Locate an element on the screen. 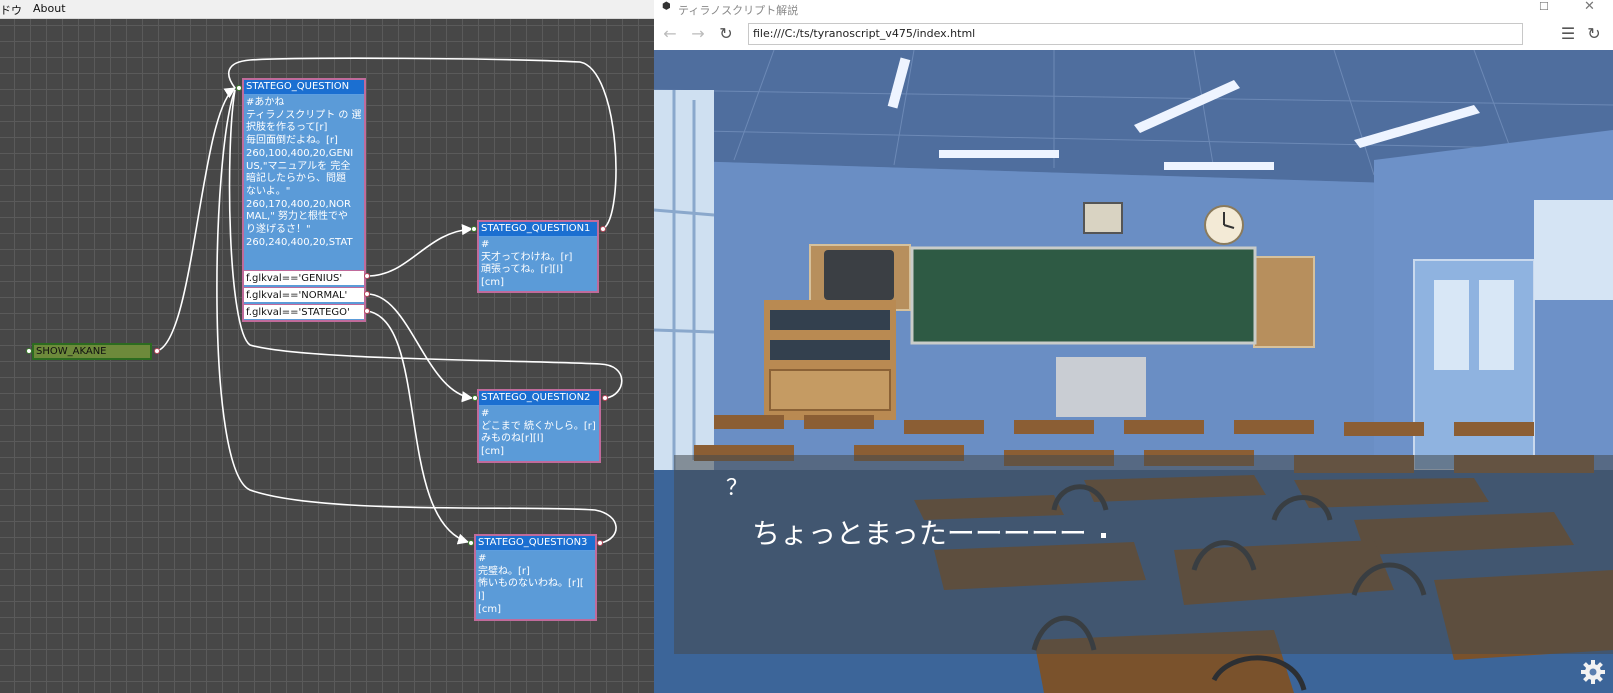  speaker-name: ？ is located at coordinates (737, 488).